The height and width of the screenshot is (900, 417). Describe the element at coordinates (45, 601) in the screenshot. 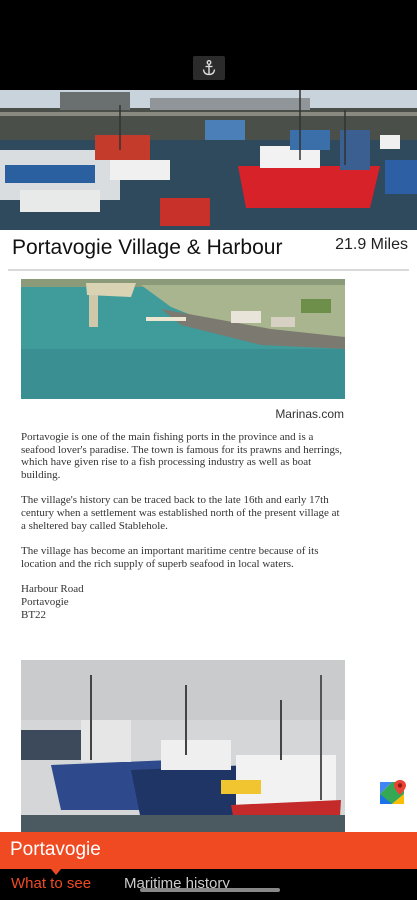

I see `address-line: Portavogie` at that location.